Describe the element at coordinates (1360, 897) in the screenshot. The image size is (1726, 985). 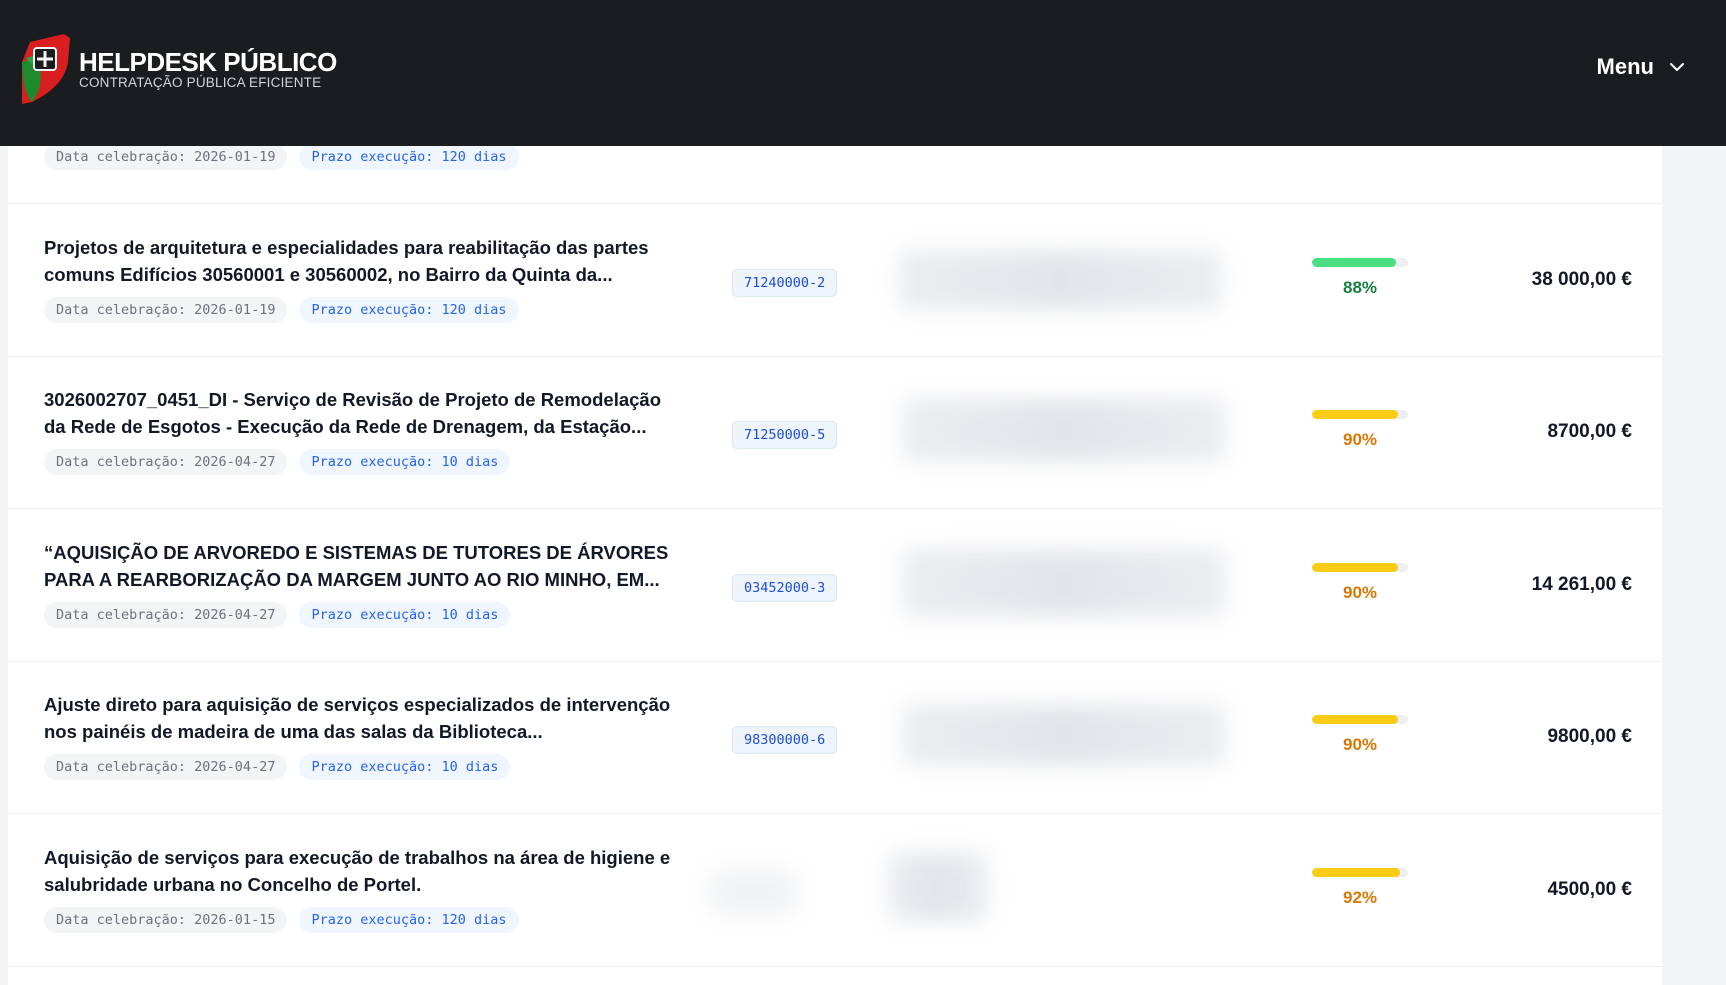
I see `match-score-label: 92%` at that location.